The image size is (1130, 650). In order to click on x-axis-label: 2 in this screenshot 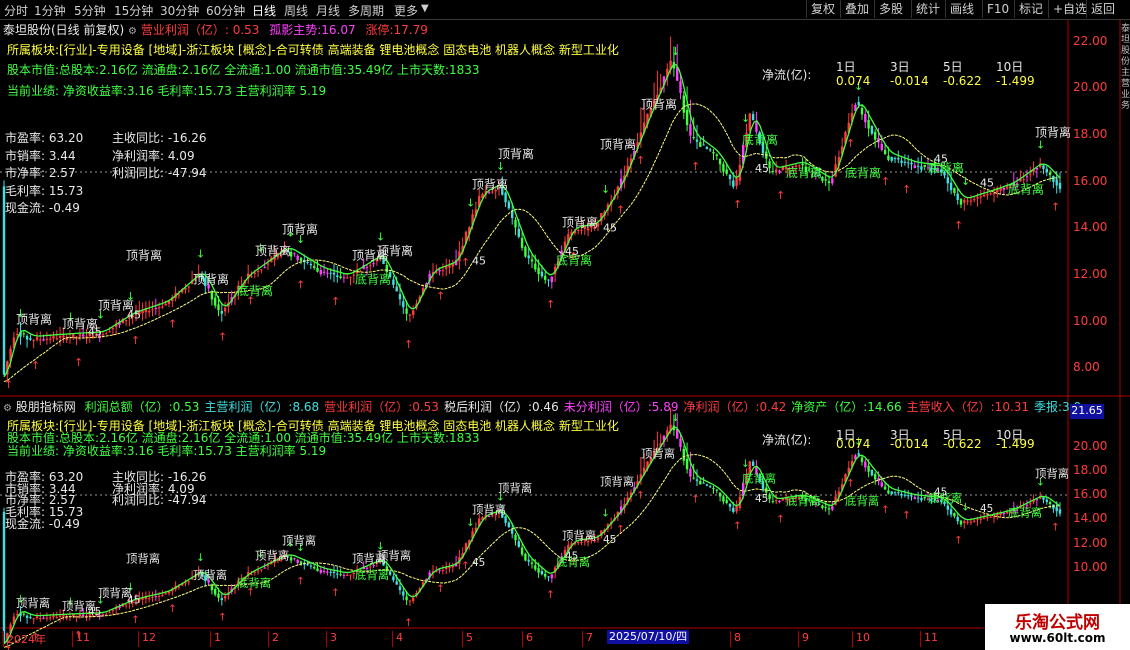, I will do `click(273, 639)`.